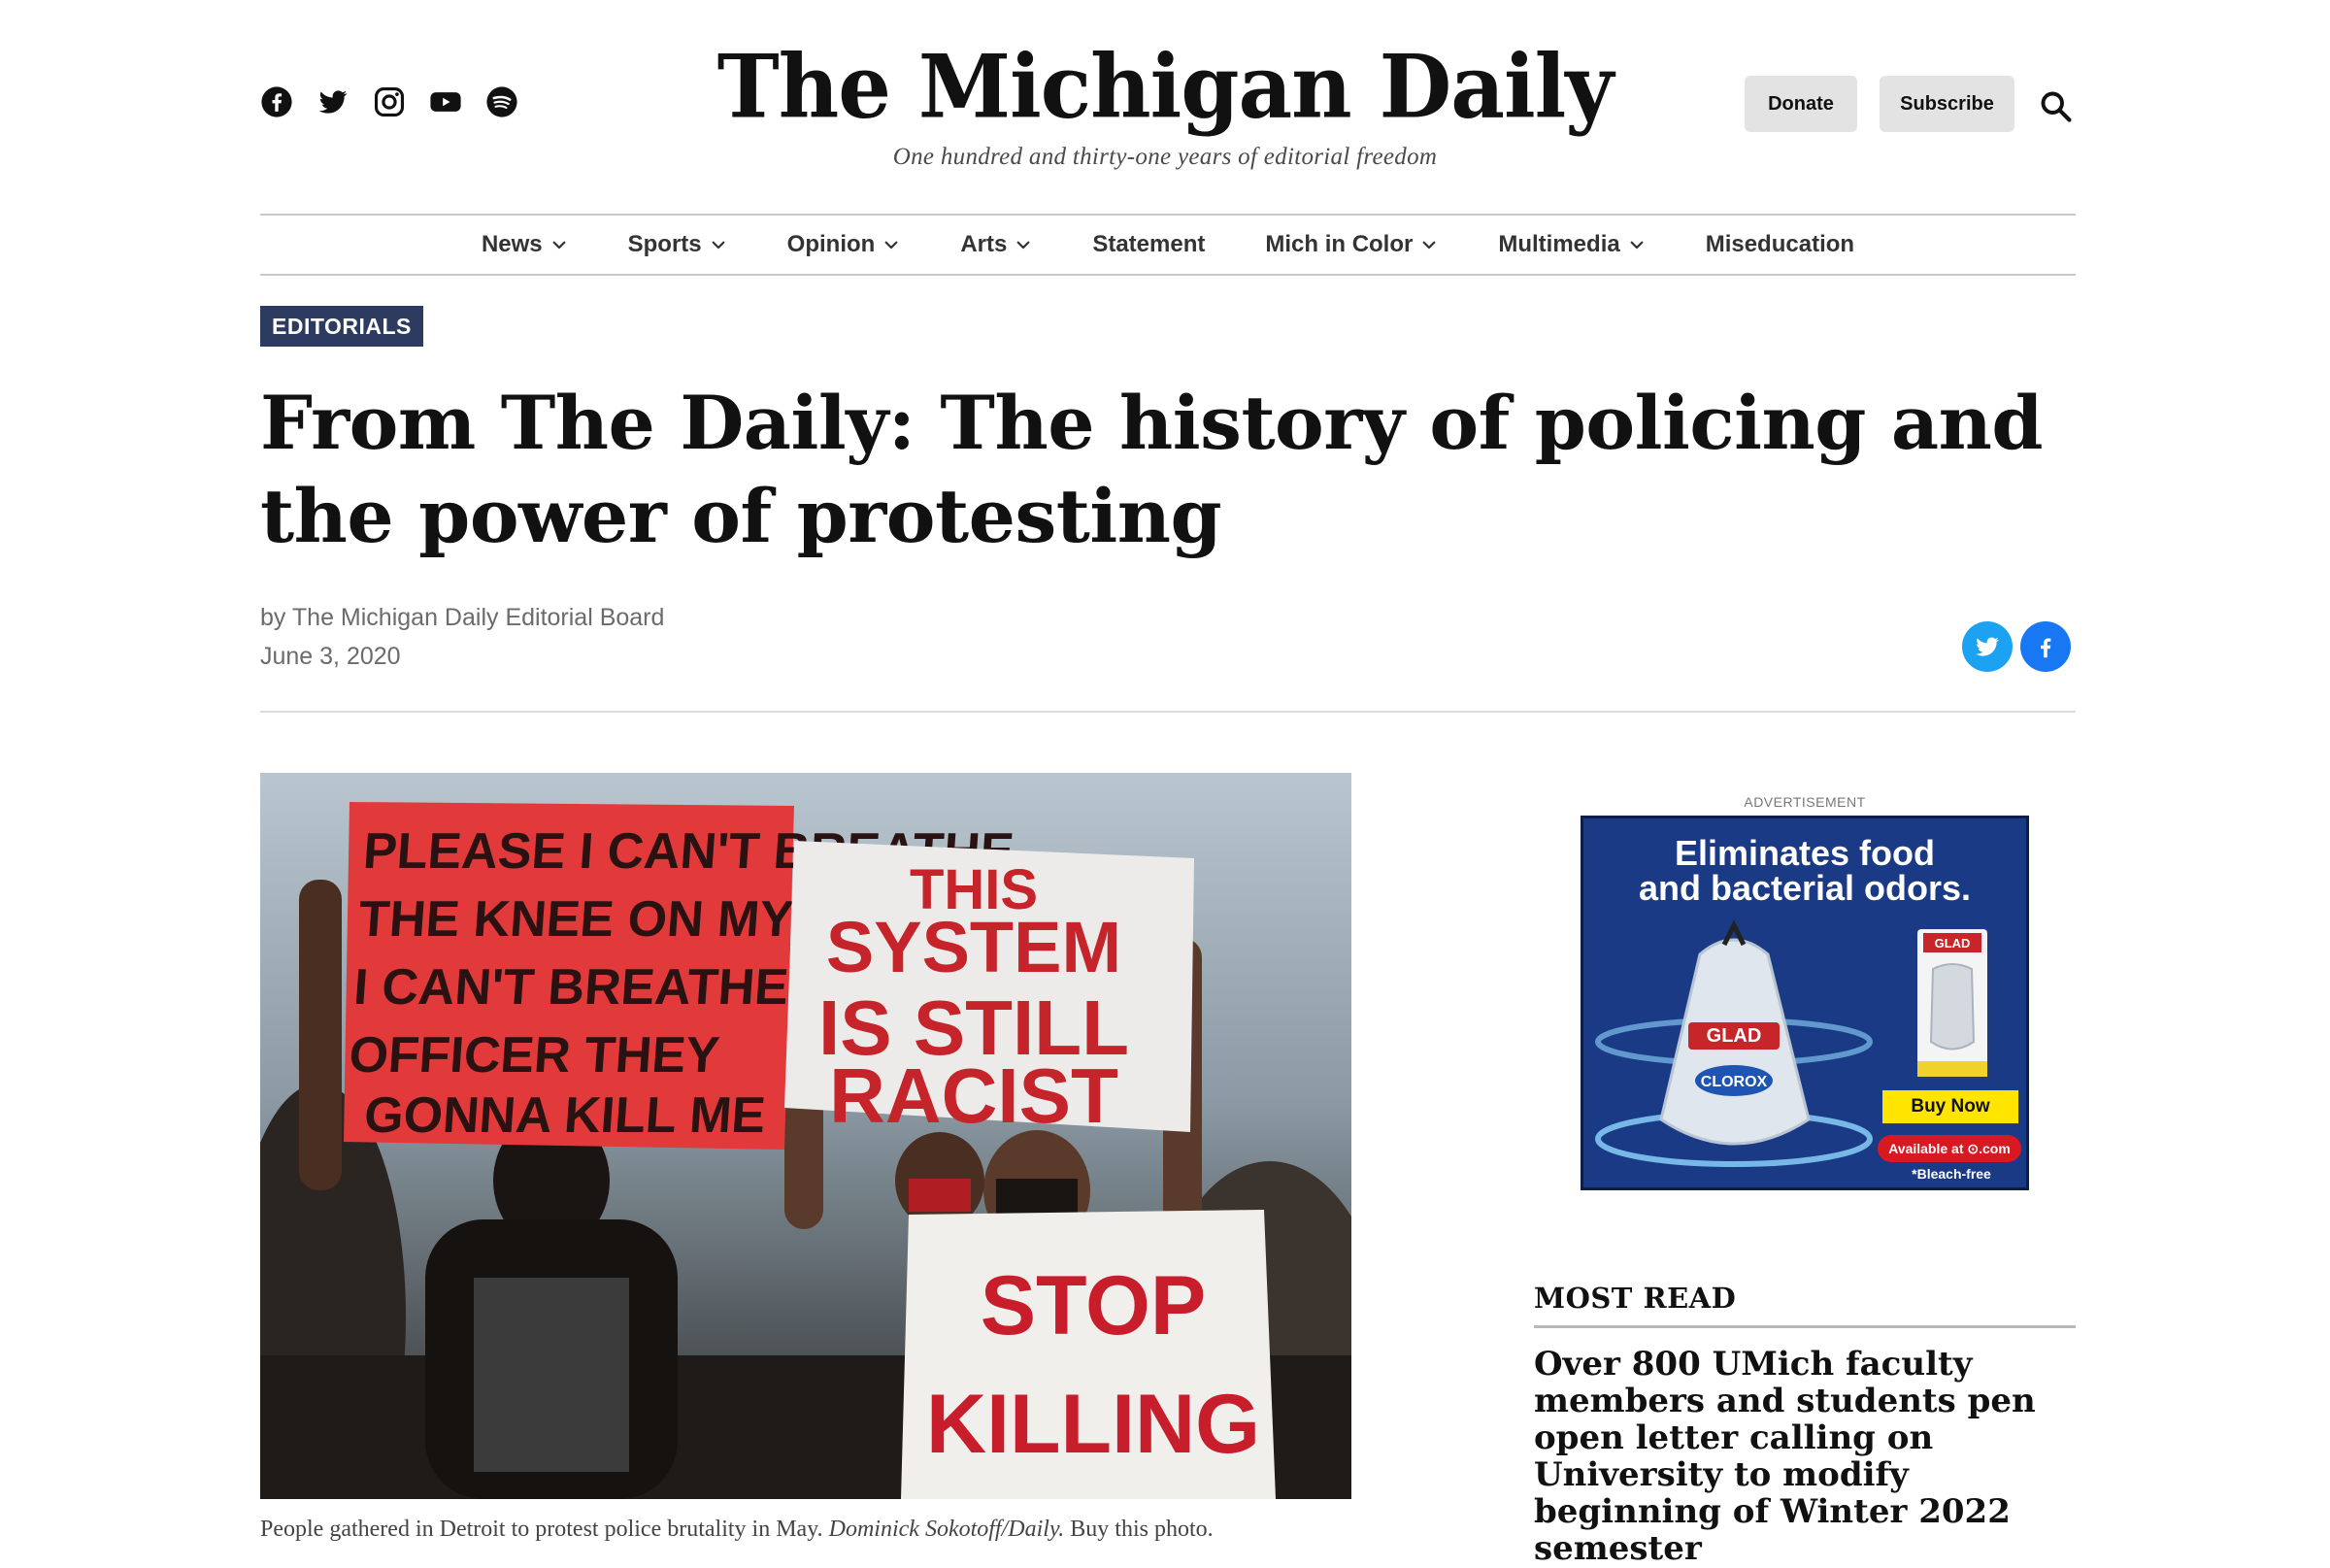  I want to click on nav-item-miseducation: Miseducation, so click(1780, 244).